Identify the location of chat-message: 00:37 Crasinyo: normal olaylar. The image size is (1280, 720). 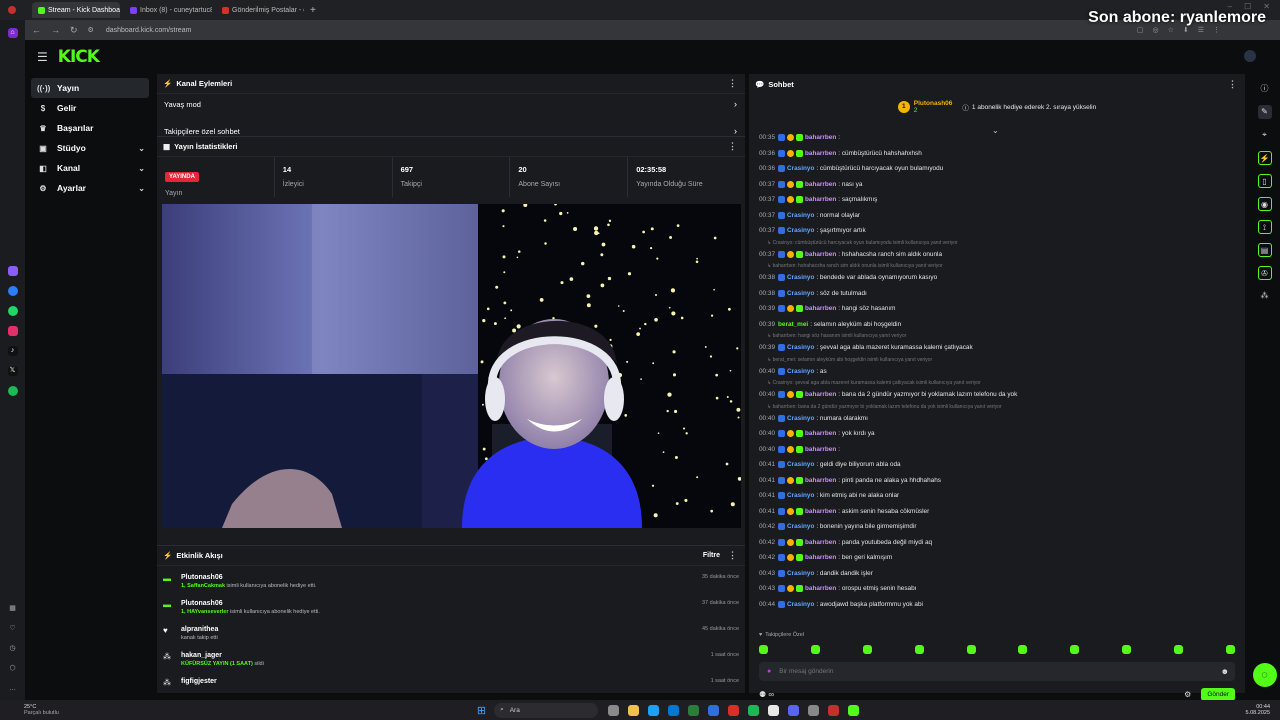
(997, 216).